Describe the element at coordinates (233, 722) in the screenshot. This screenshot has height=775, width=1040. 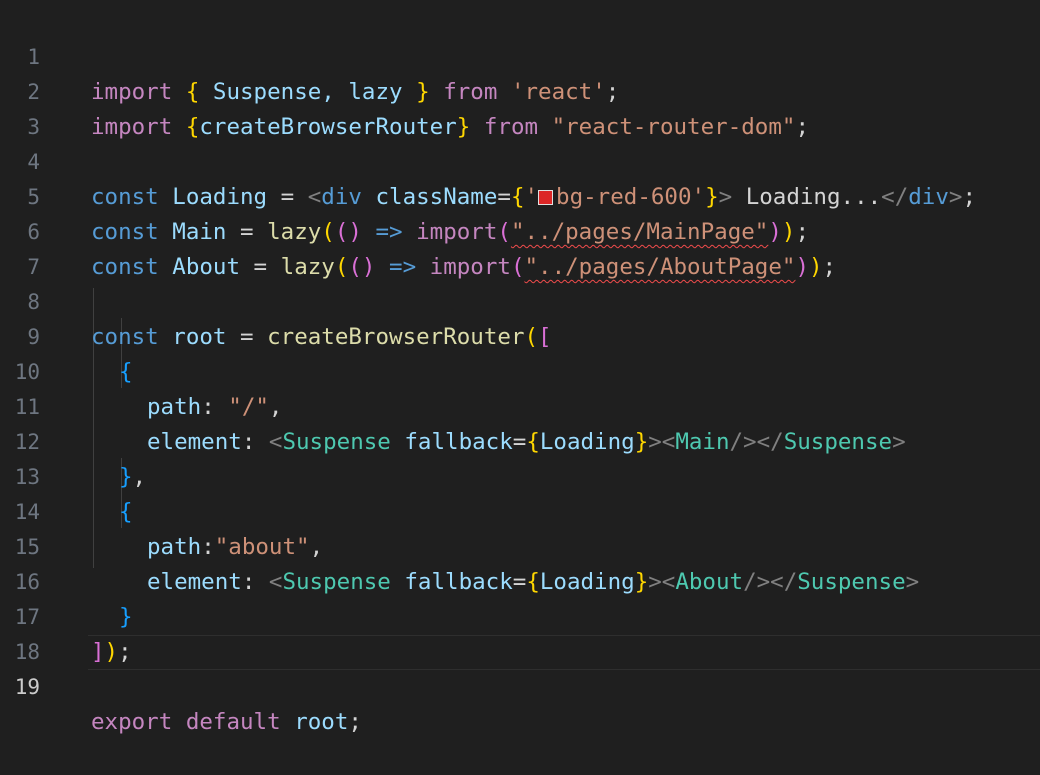
I see `token: default` at that location.